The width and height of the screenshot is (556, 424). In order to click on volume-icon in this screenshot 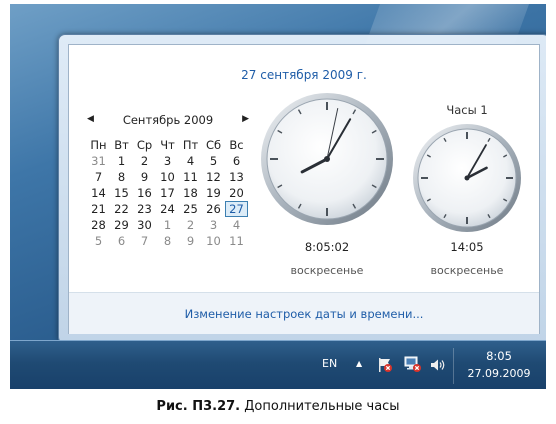, I will do `click(438, 365)`.